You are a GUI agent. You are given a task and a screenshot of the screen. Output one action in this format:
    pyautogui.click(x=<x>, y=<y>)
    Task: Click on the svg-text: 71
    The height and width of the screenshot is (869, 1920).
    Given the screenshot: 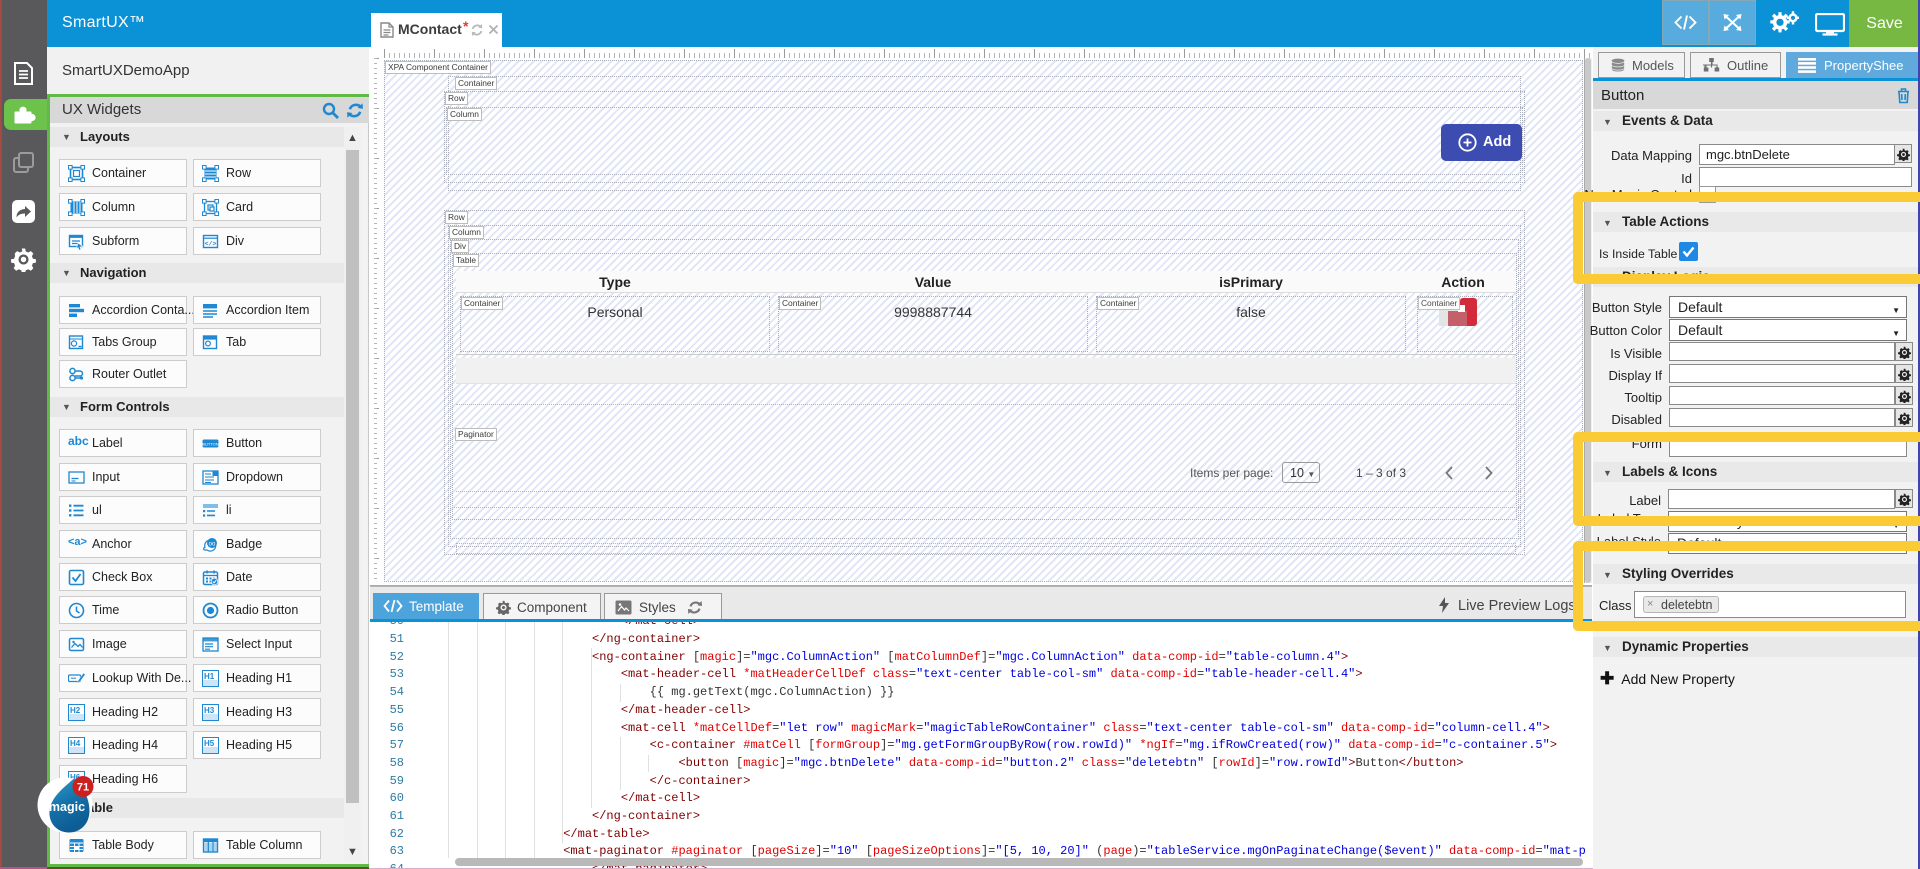 What is the action you would take?
    pyautogui.click(x=83, y=788)
    